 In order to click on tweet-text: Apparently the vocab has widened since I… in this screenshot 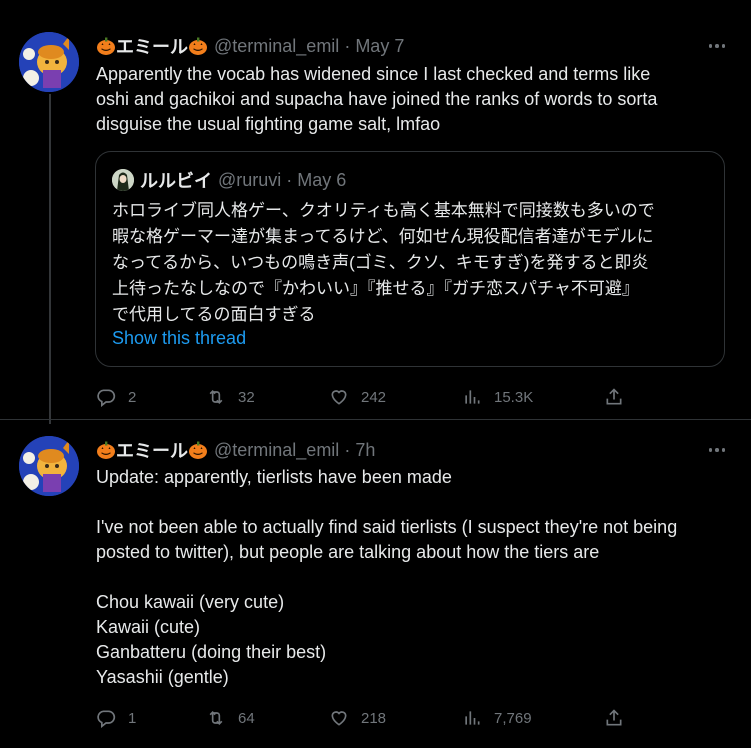, I will do `click(377, 99)`.